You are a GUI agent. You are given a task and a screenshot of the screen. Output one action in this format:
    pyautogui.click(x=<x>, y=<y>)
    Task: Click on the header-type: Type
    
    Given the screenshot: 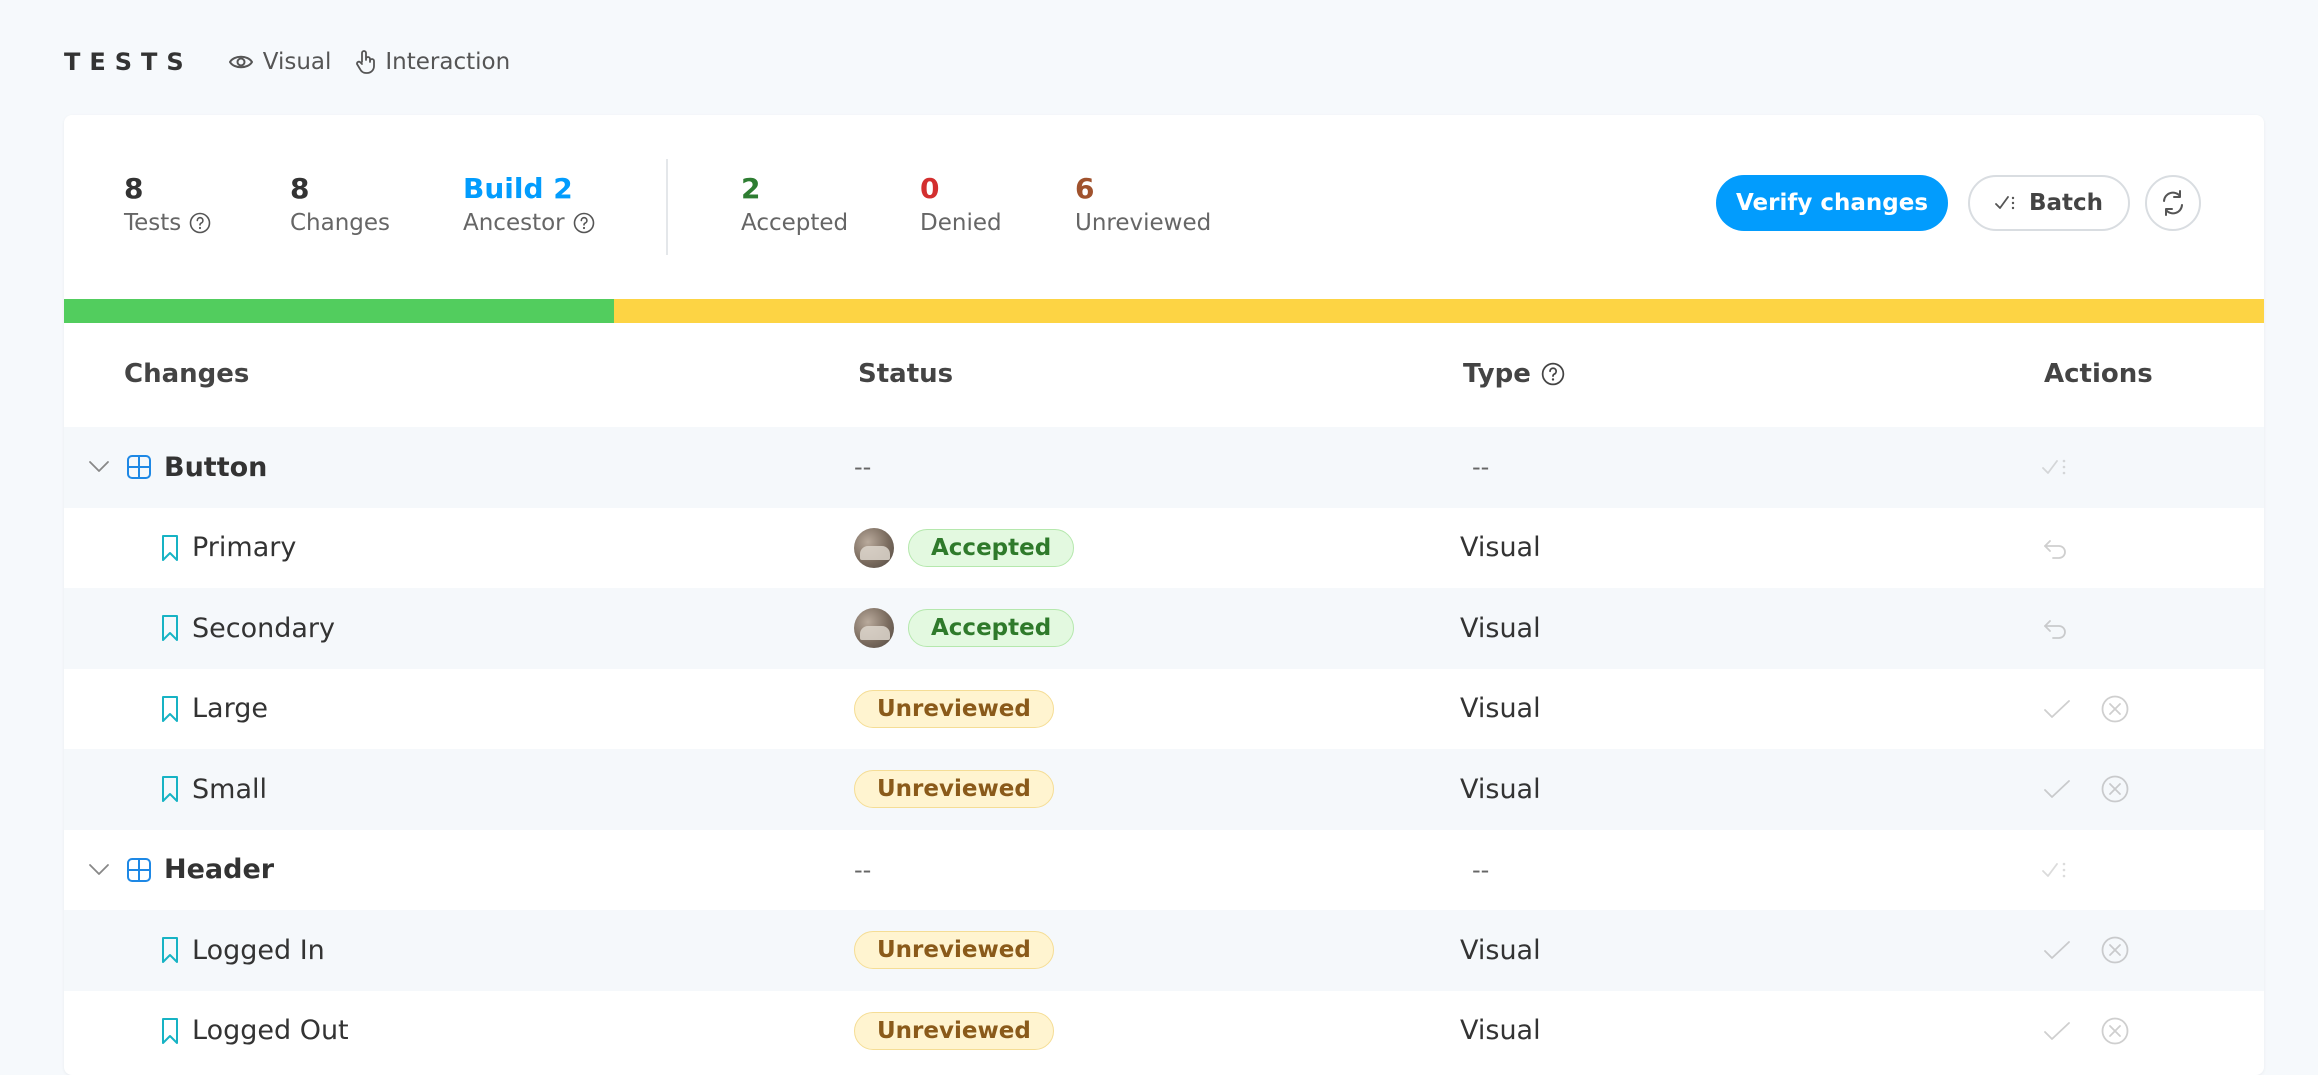 What is the action you would take?
    pyautogui.click(x=1514, y=374)
    